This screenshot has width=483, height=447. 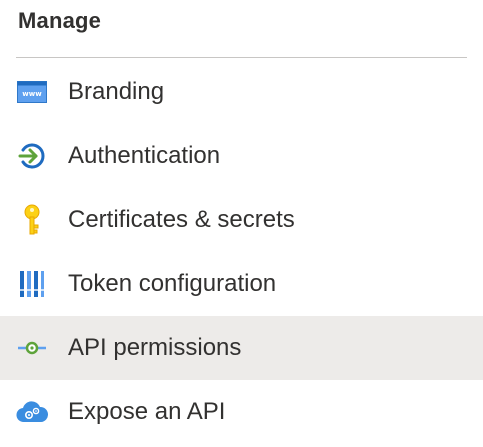 I want to click on menu-item-expose-an-api: Expose an API, so click(x=241, y=412).